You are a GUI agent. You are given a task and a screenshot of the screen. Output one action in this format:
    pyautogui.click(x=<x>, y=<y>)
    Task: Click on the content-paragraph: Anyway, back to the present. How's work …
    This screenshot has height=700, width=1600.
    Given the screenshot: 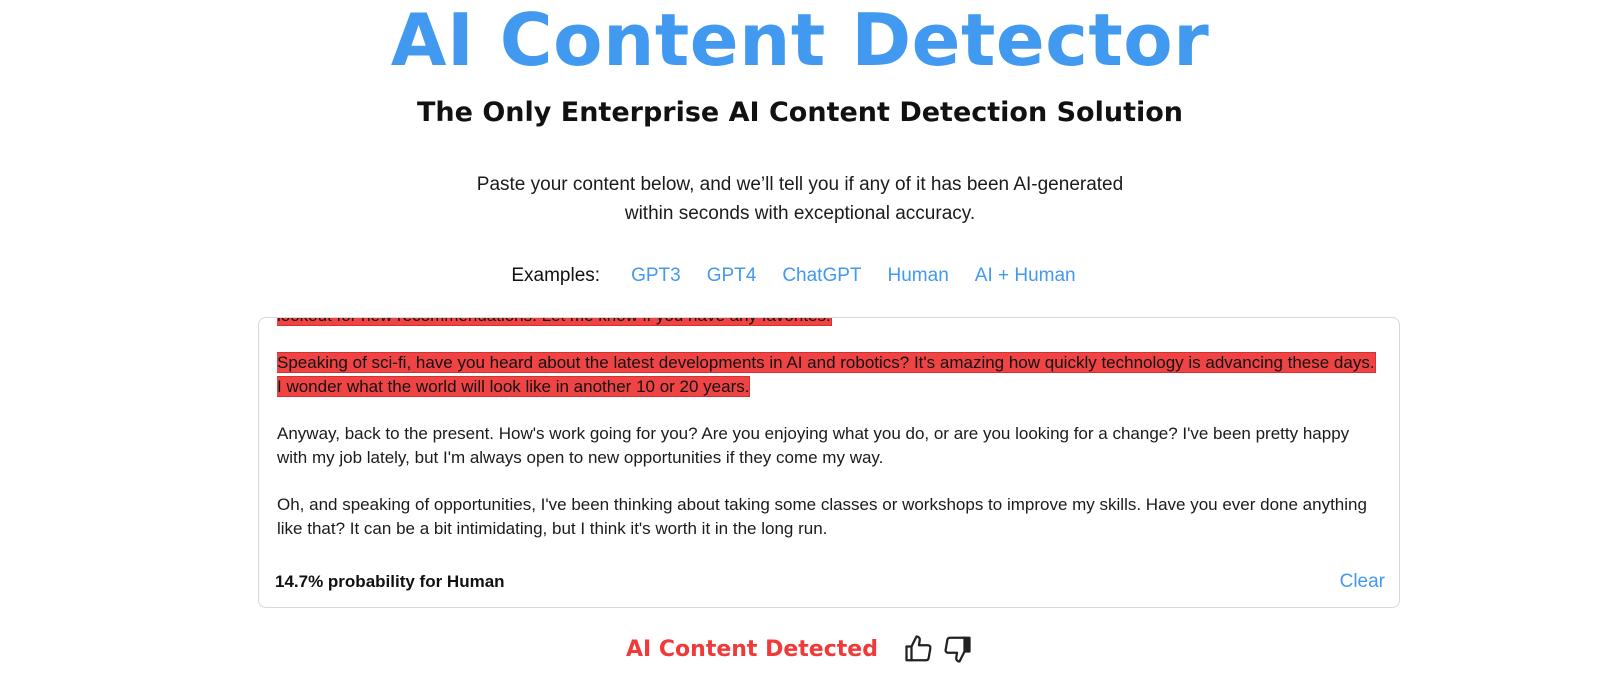 What is the action you would take?
    pyautogui.click(x=827, y=446)
    